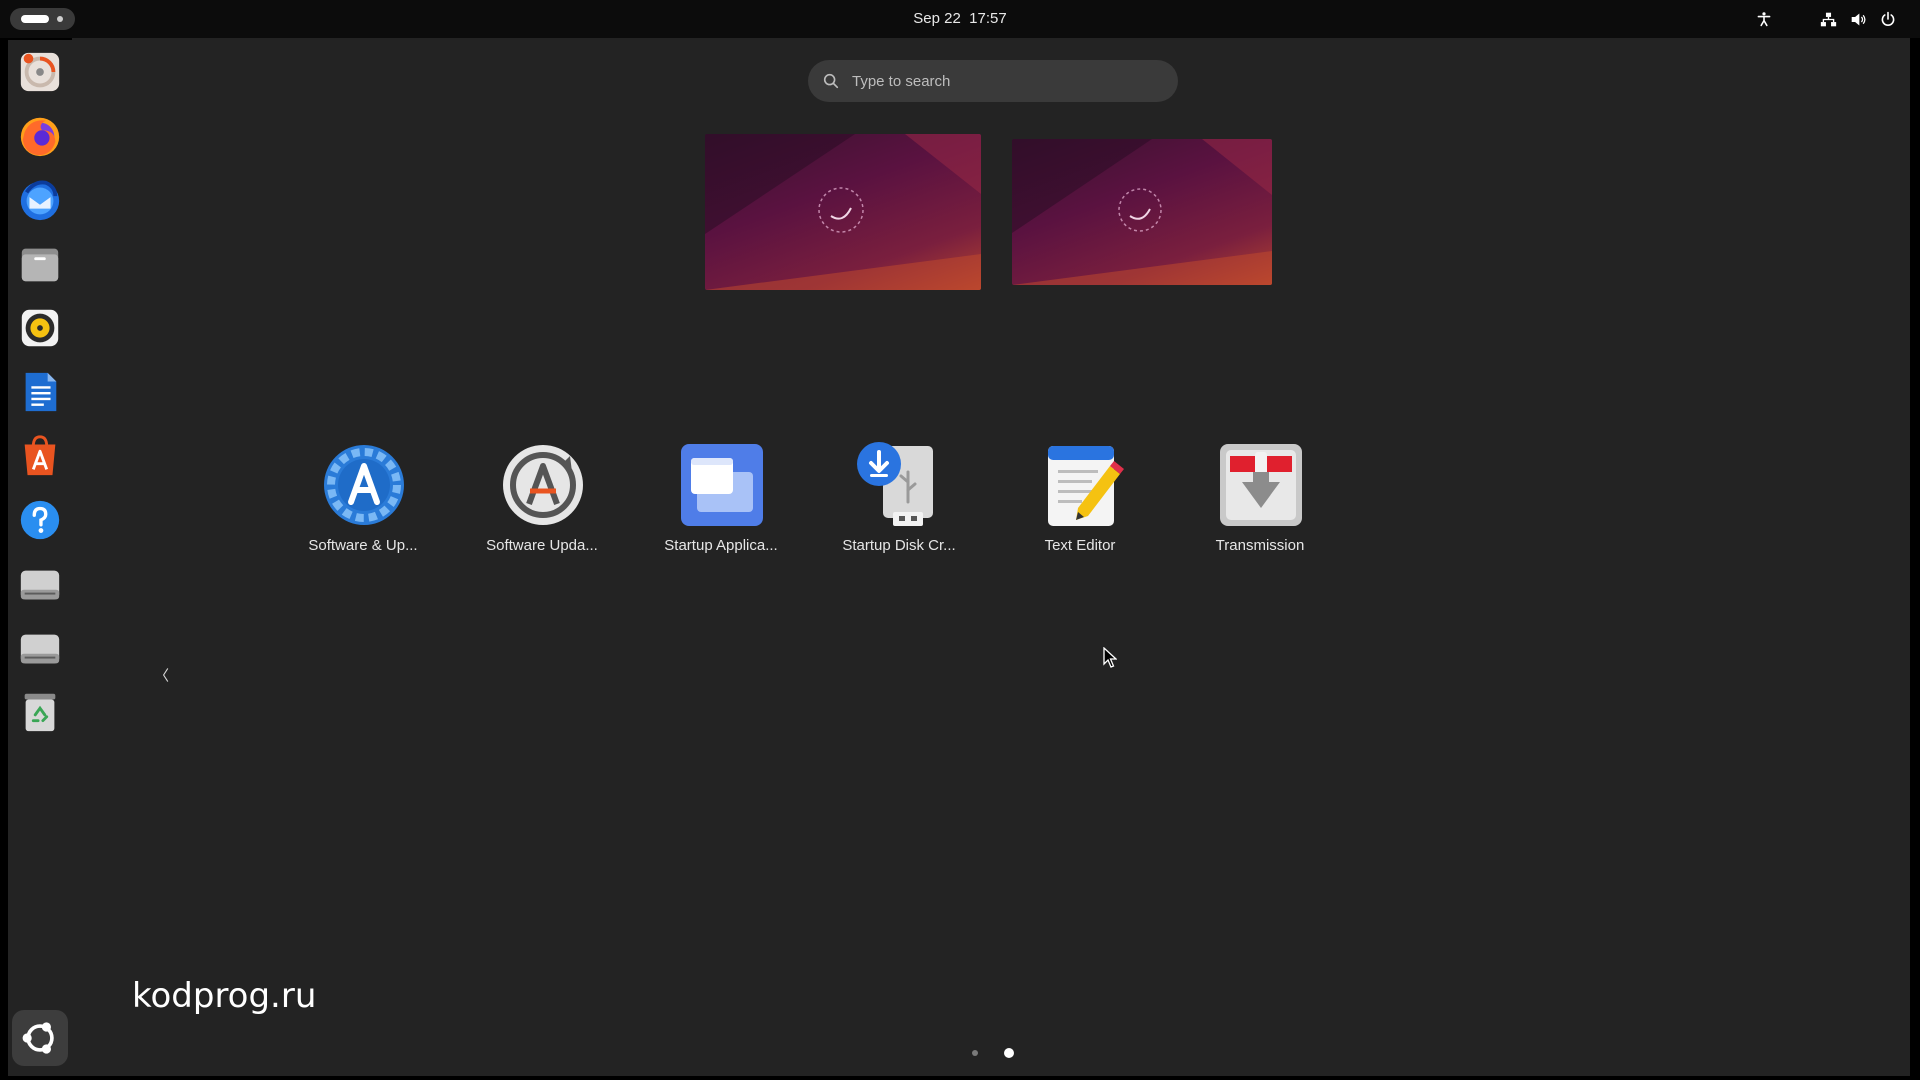 The image size is (1920, 1080). What do you see at coordinates (722, 485) in the screenshot?
I see `startup-applications-icon` at bounding box center [722, 485].